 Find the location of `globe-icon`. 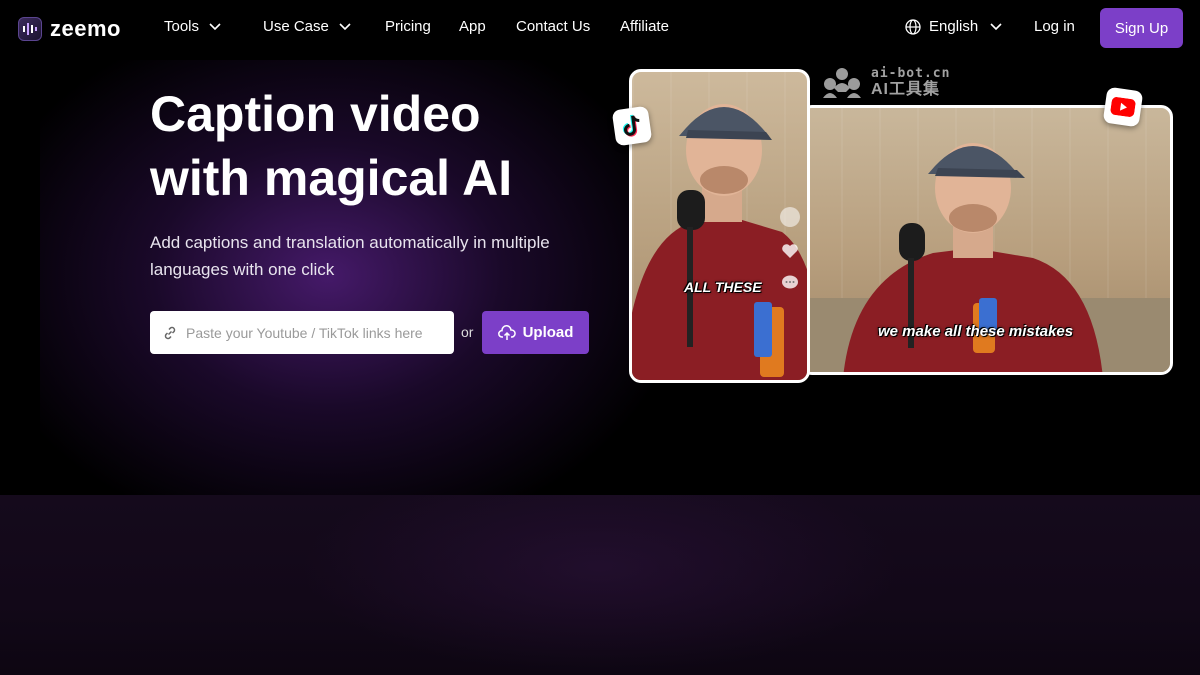

globe-icon is located at coordinates (913, 26).